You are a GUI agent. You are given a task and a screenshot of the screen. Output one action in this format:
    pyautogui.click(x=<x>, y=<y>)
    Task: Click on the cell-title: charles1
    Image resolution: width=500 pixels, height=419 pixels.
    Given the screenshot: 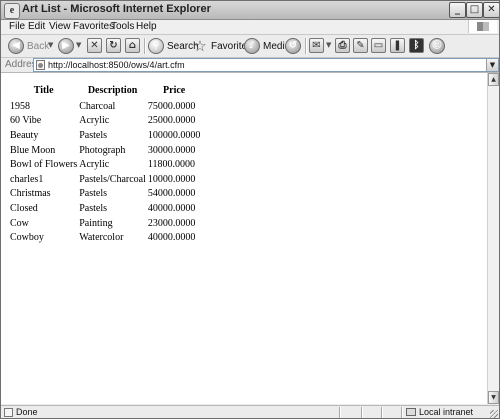 What is the action you would take?
    pyautogui.click(x=27, y=179)
    